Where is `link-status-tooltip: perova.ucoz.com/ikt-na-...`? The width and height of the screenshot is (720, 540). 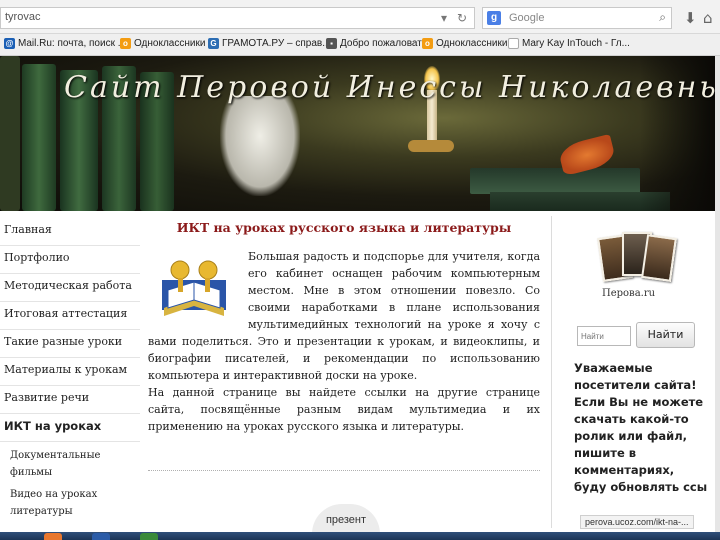 link-status-tooltip: perova.ucoz.com/ikt-na-... is located at coordinates (637, 522).